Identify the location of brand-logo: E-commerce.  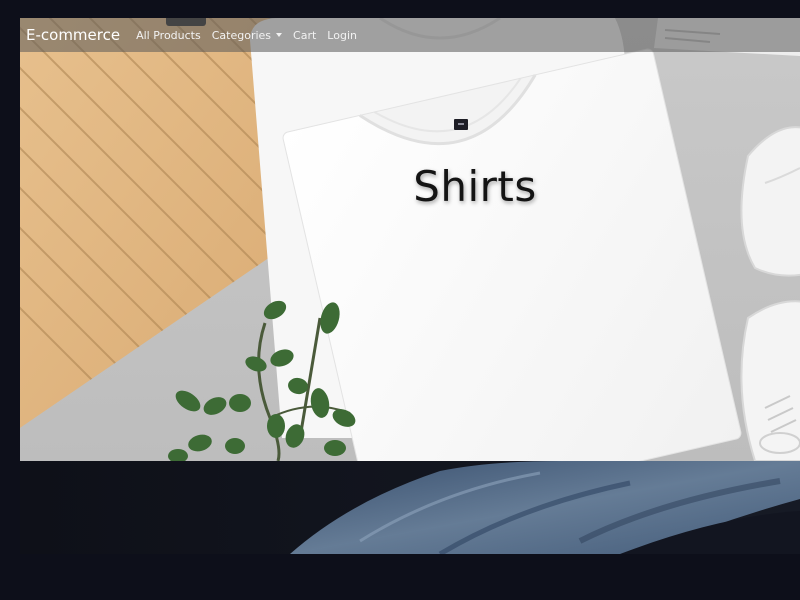
(73, 35).